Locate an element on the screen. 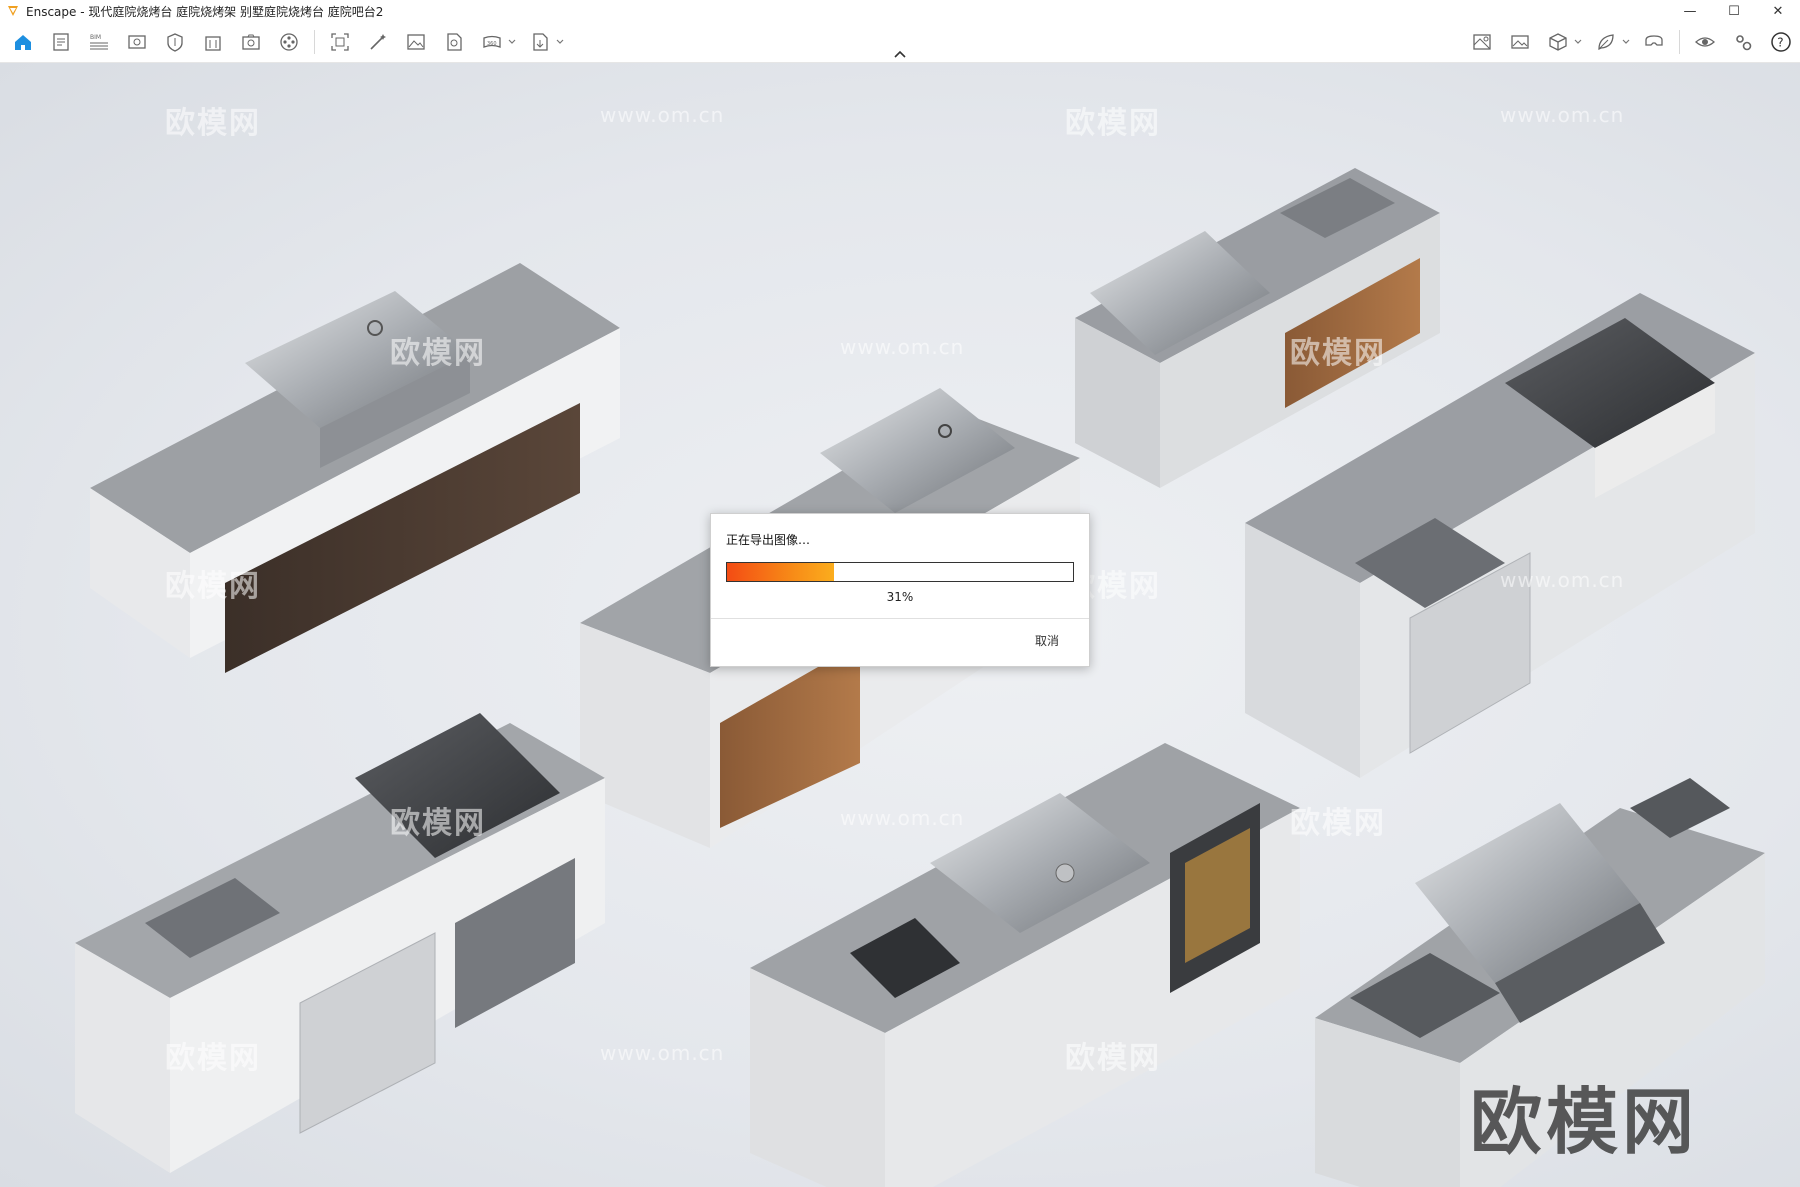 The width and height of the screenshot is (1800, 1187). panorama-button: 360 is located at coordinates (492, 42).